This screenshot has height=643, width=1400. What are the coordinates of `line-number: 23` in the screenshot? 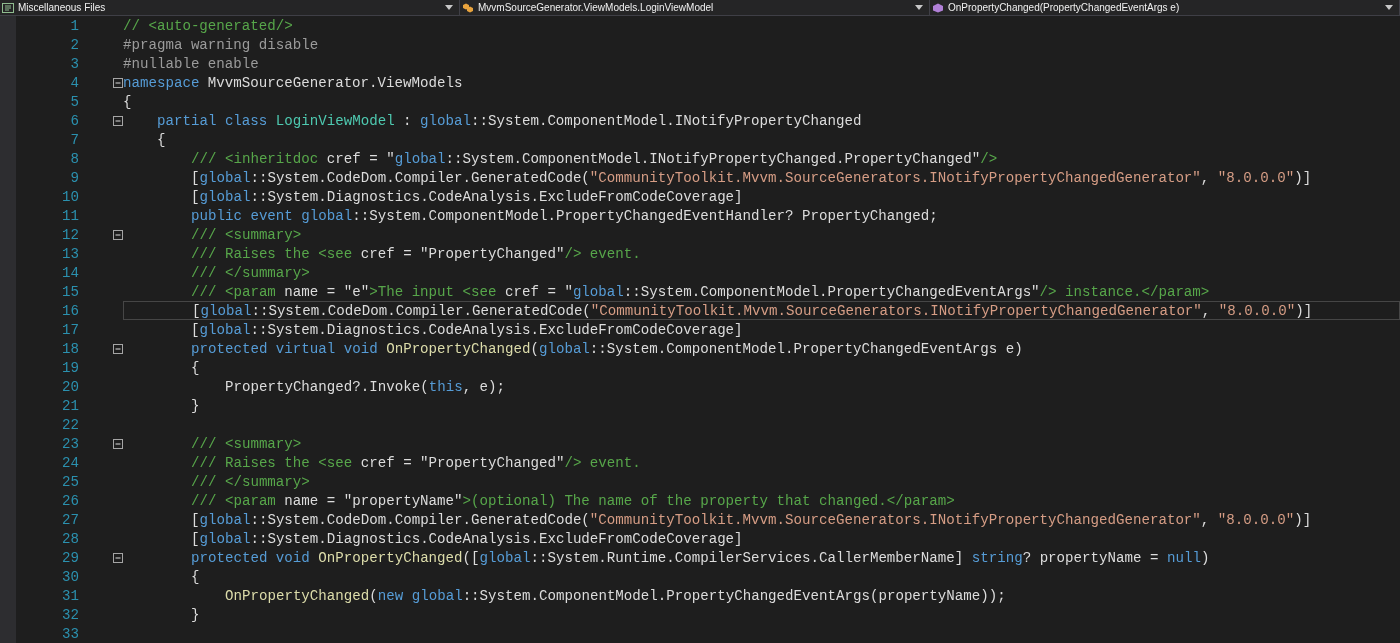 It's located at (70, 443).